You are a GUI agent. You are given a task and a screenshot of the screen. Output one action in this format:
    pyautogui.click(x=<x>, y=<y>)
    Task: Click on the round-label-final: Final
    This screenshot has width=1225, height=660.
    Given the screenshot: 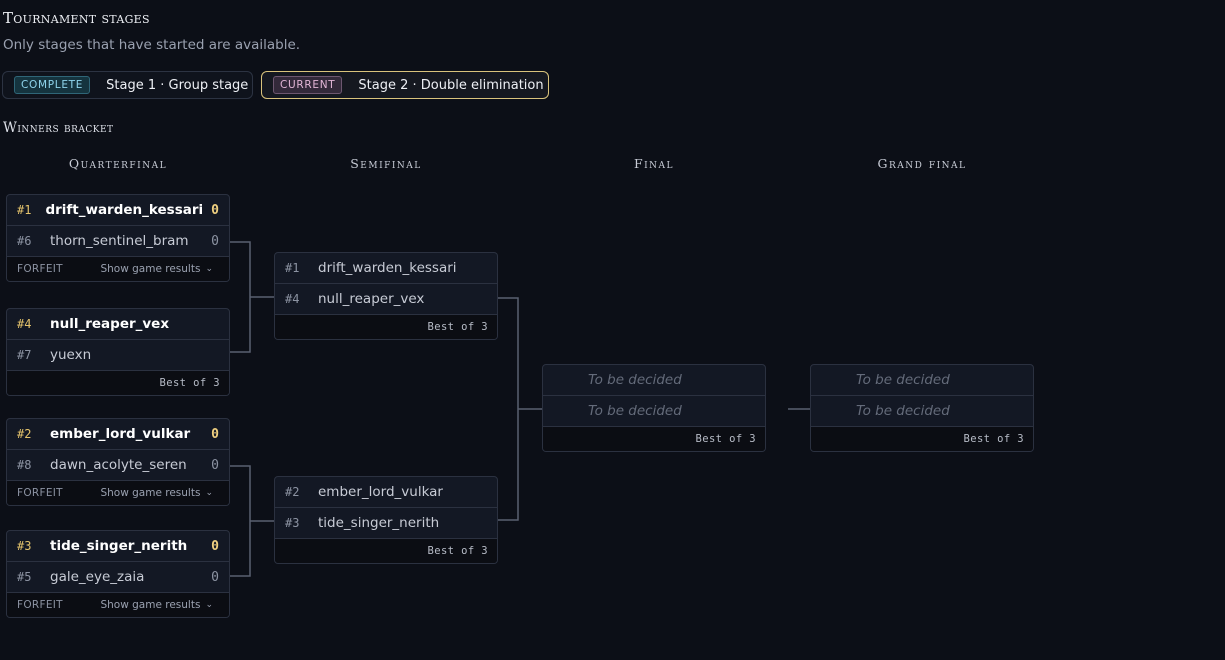 What is the action you would take?
    pyautogui.click(x=654, y=163)
    